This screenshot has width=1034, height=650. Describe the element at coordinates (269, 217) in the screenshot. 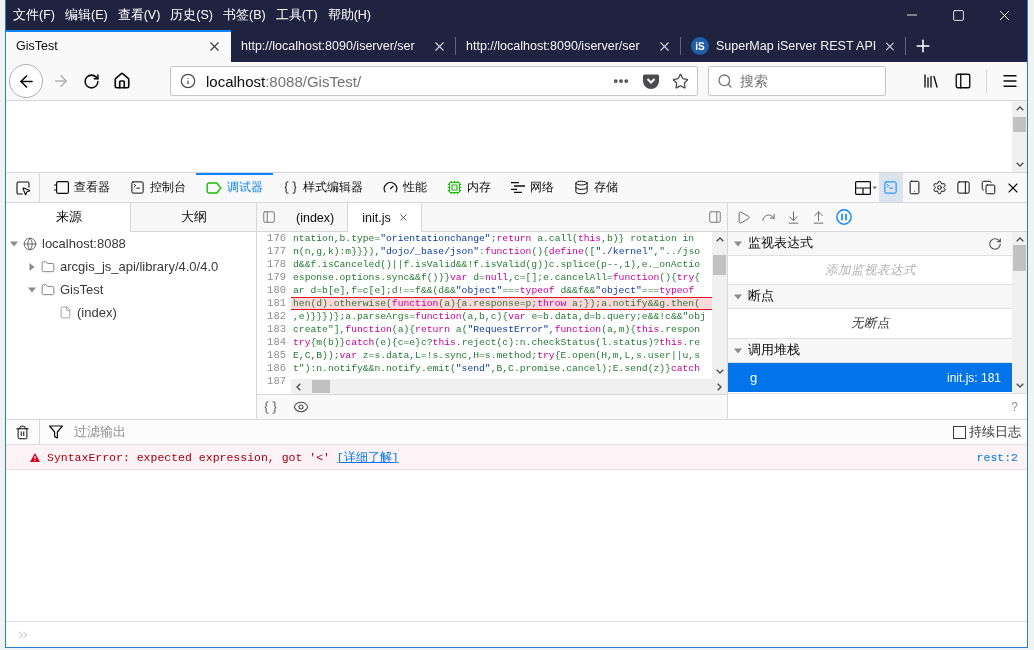

I see `panel-left-icon` at that location.